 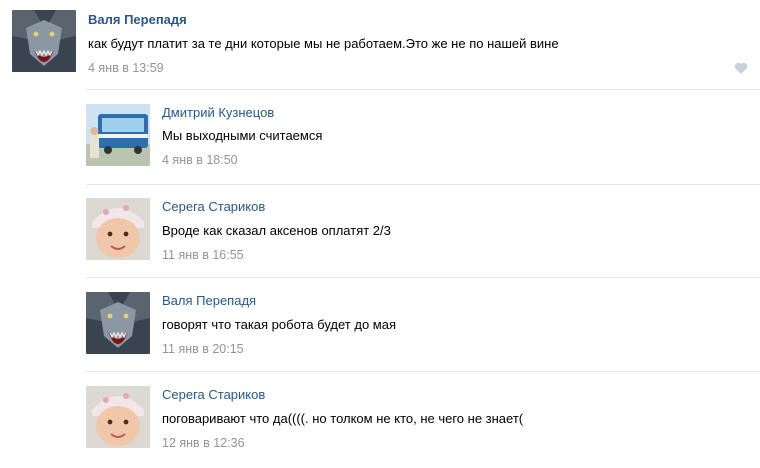 I want to click on heart-icon, so click(x=741, y=68).